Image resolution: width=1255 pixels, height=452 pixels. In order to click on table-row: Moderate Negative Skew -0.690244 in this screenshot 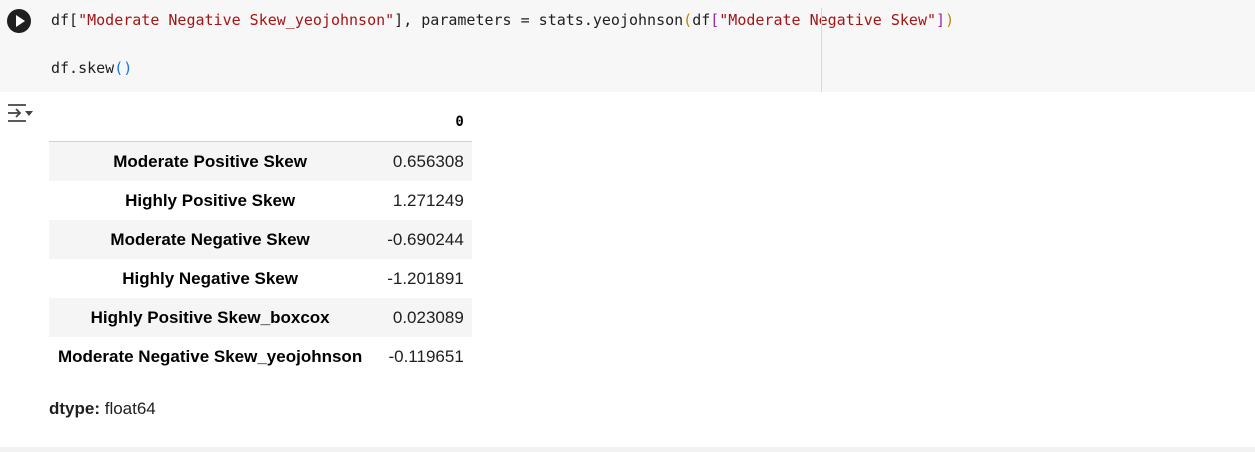, I will do `click(260, 239)`.